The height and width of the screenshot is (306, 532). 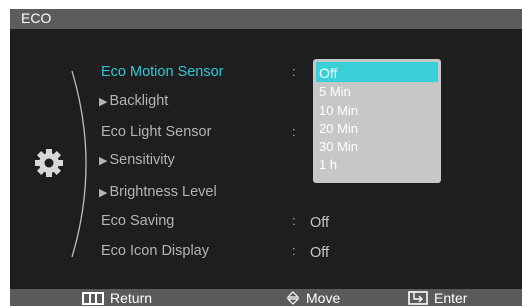 I want to click on dropdown-option-selected: Off, so click(x=377, y=72).